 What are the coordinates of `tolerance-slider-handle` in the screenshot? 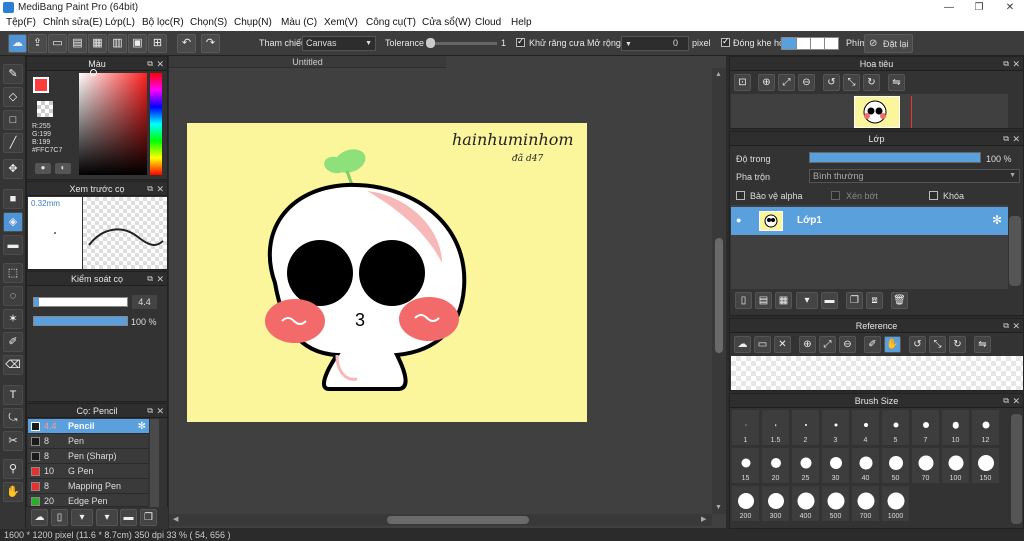 It's located at (430, 43).